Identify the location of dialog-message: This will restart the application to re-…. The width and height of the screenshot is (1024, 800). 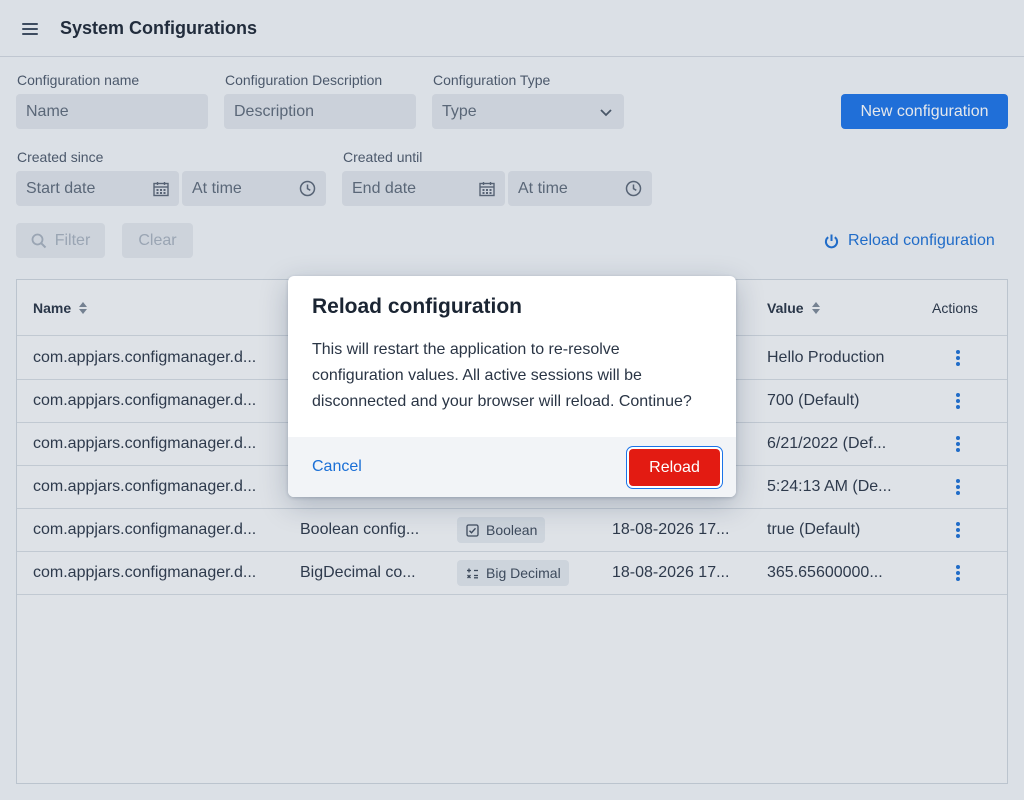
(502, 375).